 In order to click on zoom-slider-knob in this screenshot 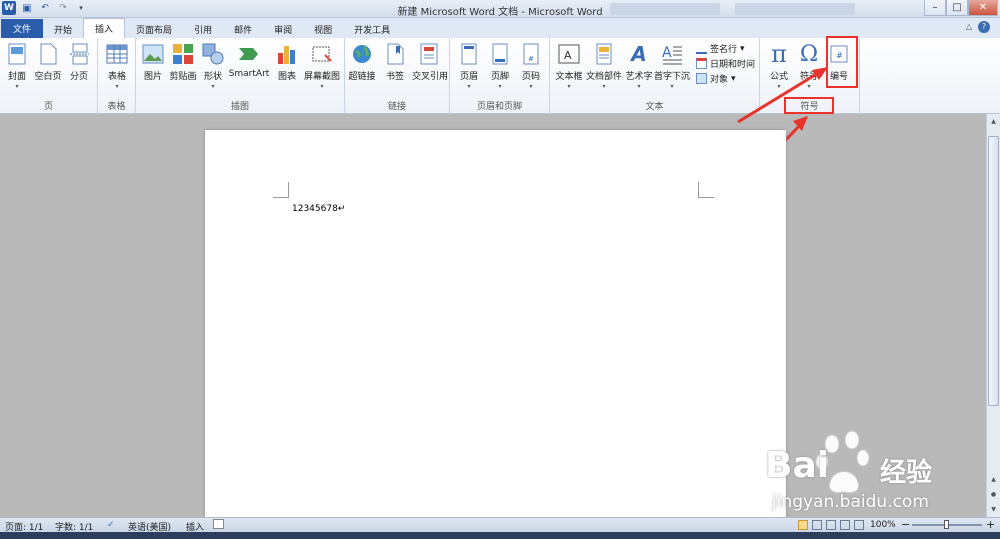, I will do `click(946, 524)`.